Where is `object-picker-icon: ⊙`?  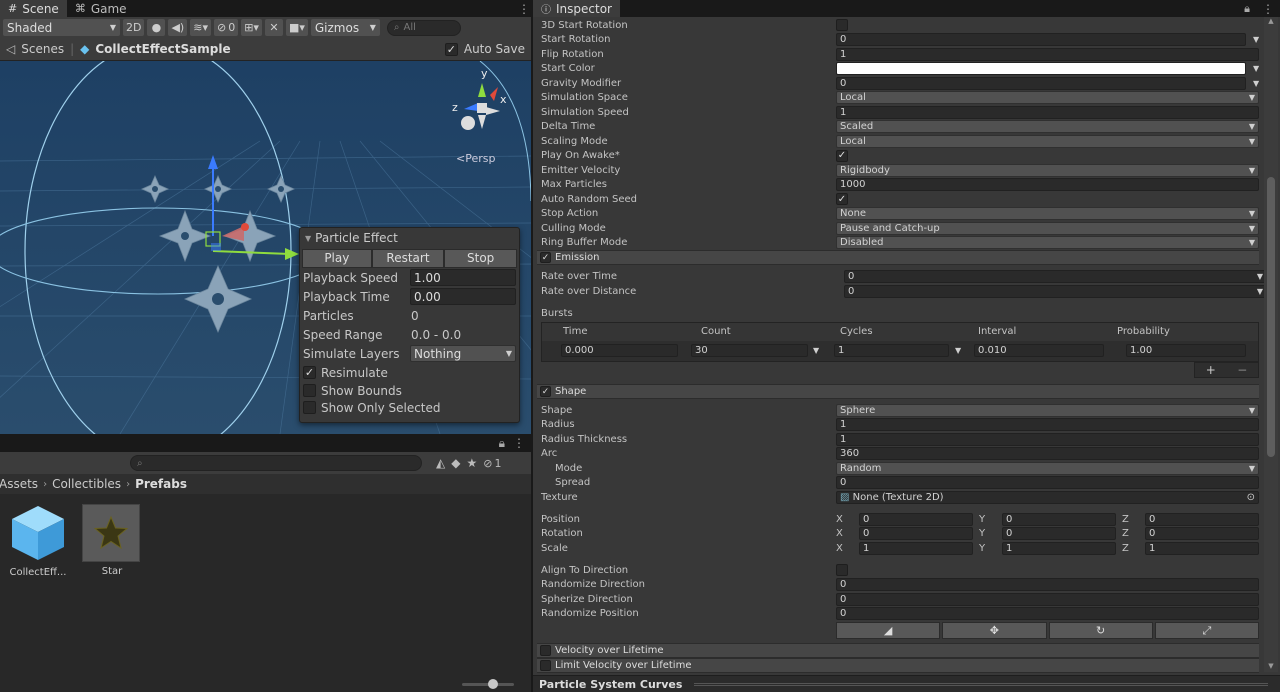
object-picker-icon: ⊙ is located at coordinates (1251, 497).